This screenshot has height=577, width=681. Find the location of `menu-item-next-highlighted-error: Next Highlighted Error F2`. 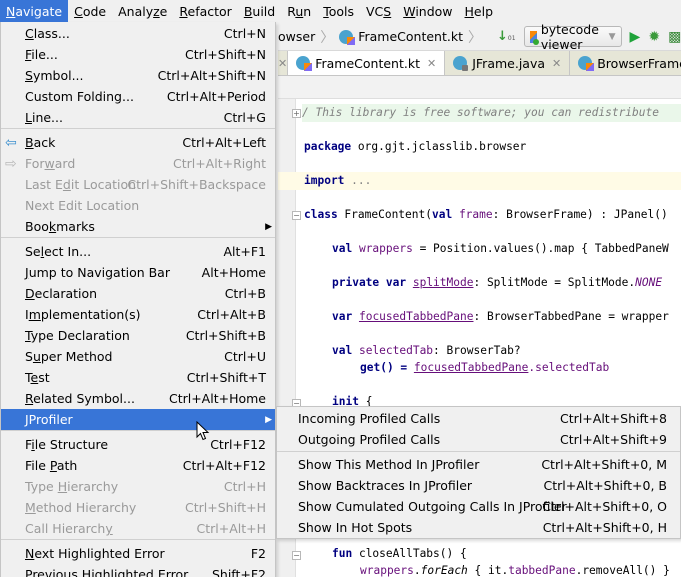

menu-item-next-highlighted-error: Next Highlighted Error F2 is located at coordinates (138, 553).